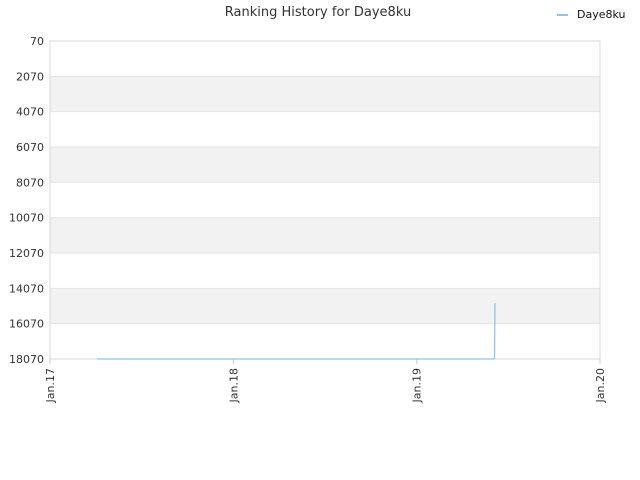  Describe the element at coordinates (30, 182) in the screenshot. I see `y-tick-label: 8070` at that location.